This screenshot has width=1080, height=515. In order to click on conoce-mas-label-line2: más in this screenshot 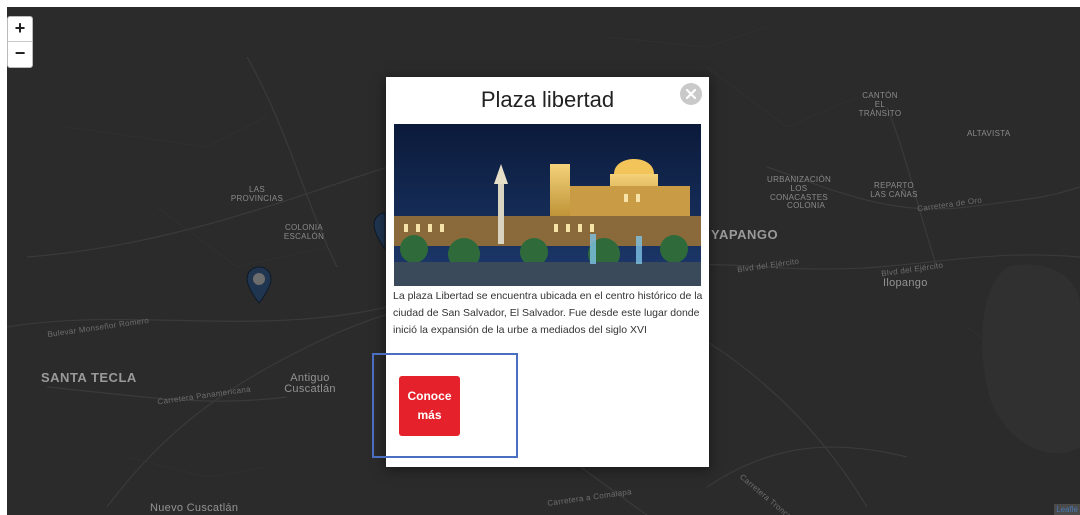, I will do `click(429, 415)`.